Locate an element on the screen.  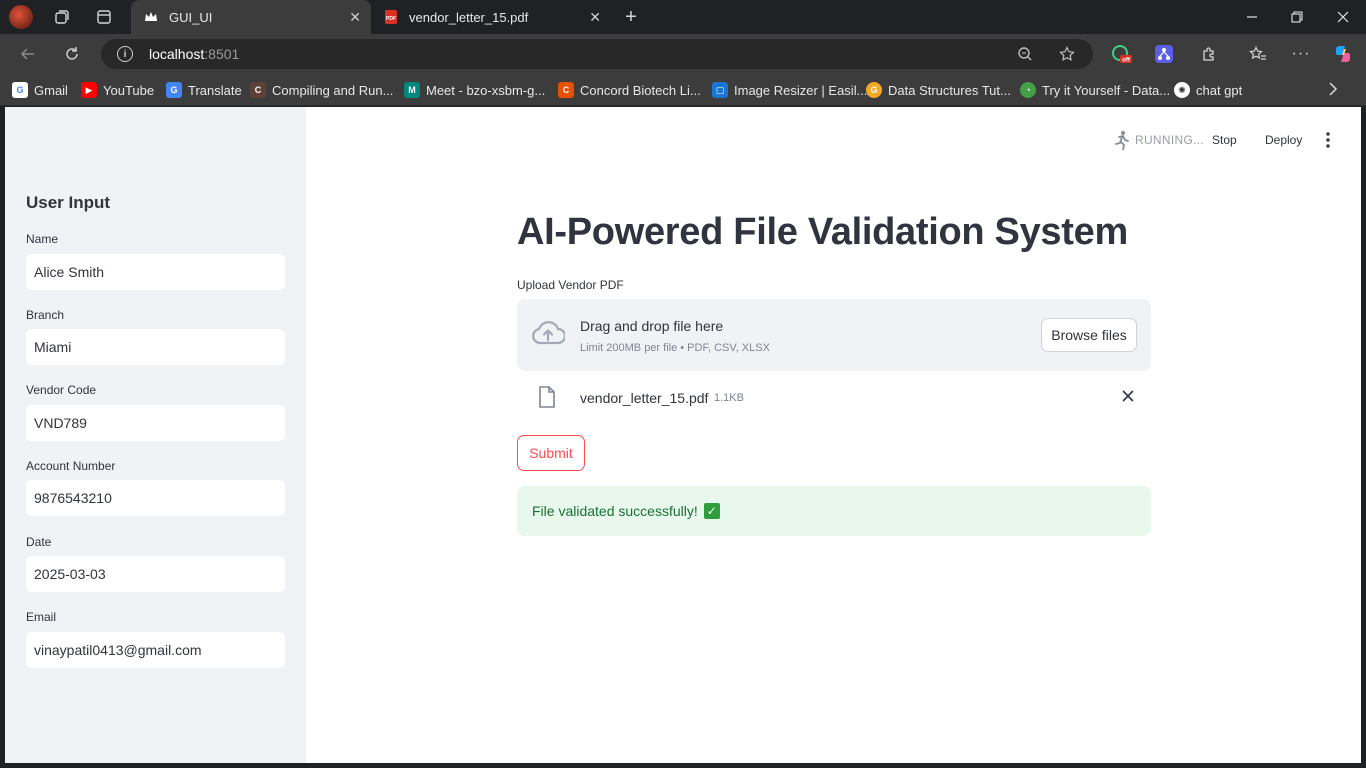
address-url: localhost:8501 is located at coordinates (194, 54).